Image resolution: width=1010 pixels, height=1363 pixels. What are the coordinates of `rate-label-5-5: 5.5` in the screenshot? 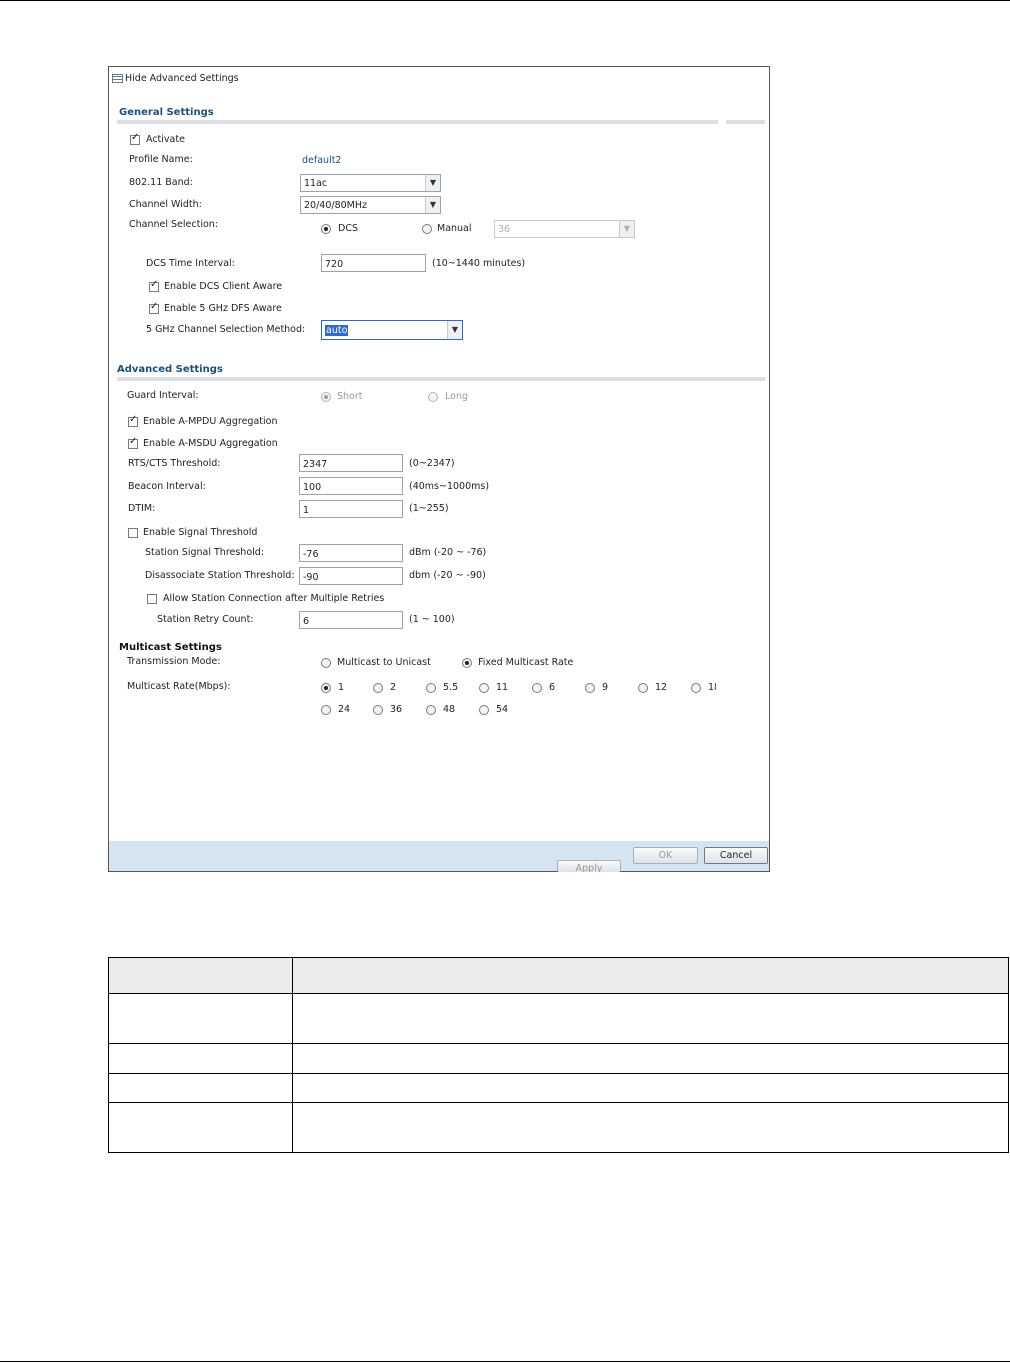 It's located at (451, 687).